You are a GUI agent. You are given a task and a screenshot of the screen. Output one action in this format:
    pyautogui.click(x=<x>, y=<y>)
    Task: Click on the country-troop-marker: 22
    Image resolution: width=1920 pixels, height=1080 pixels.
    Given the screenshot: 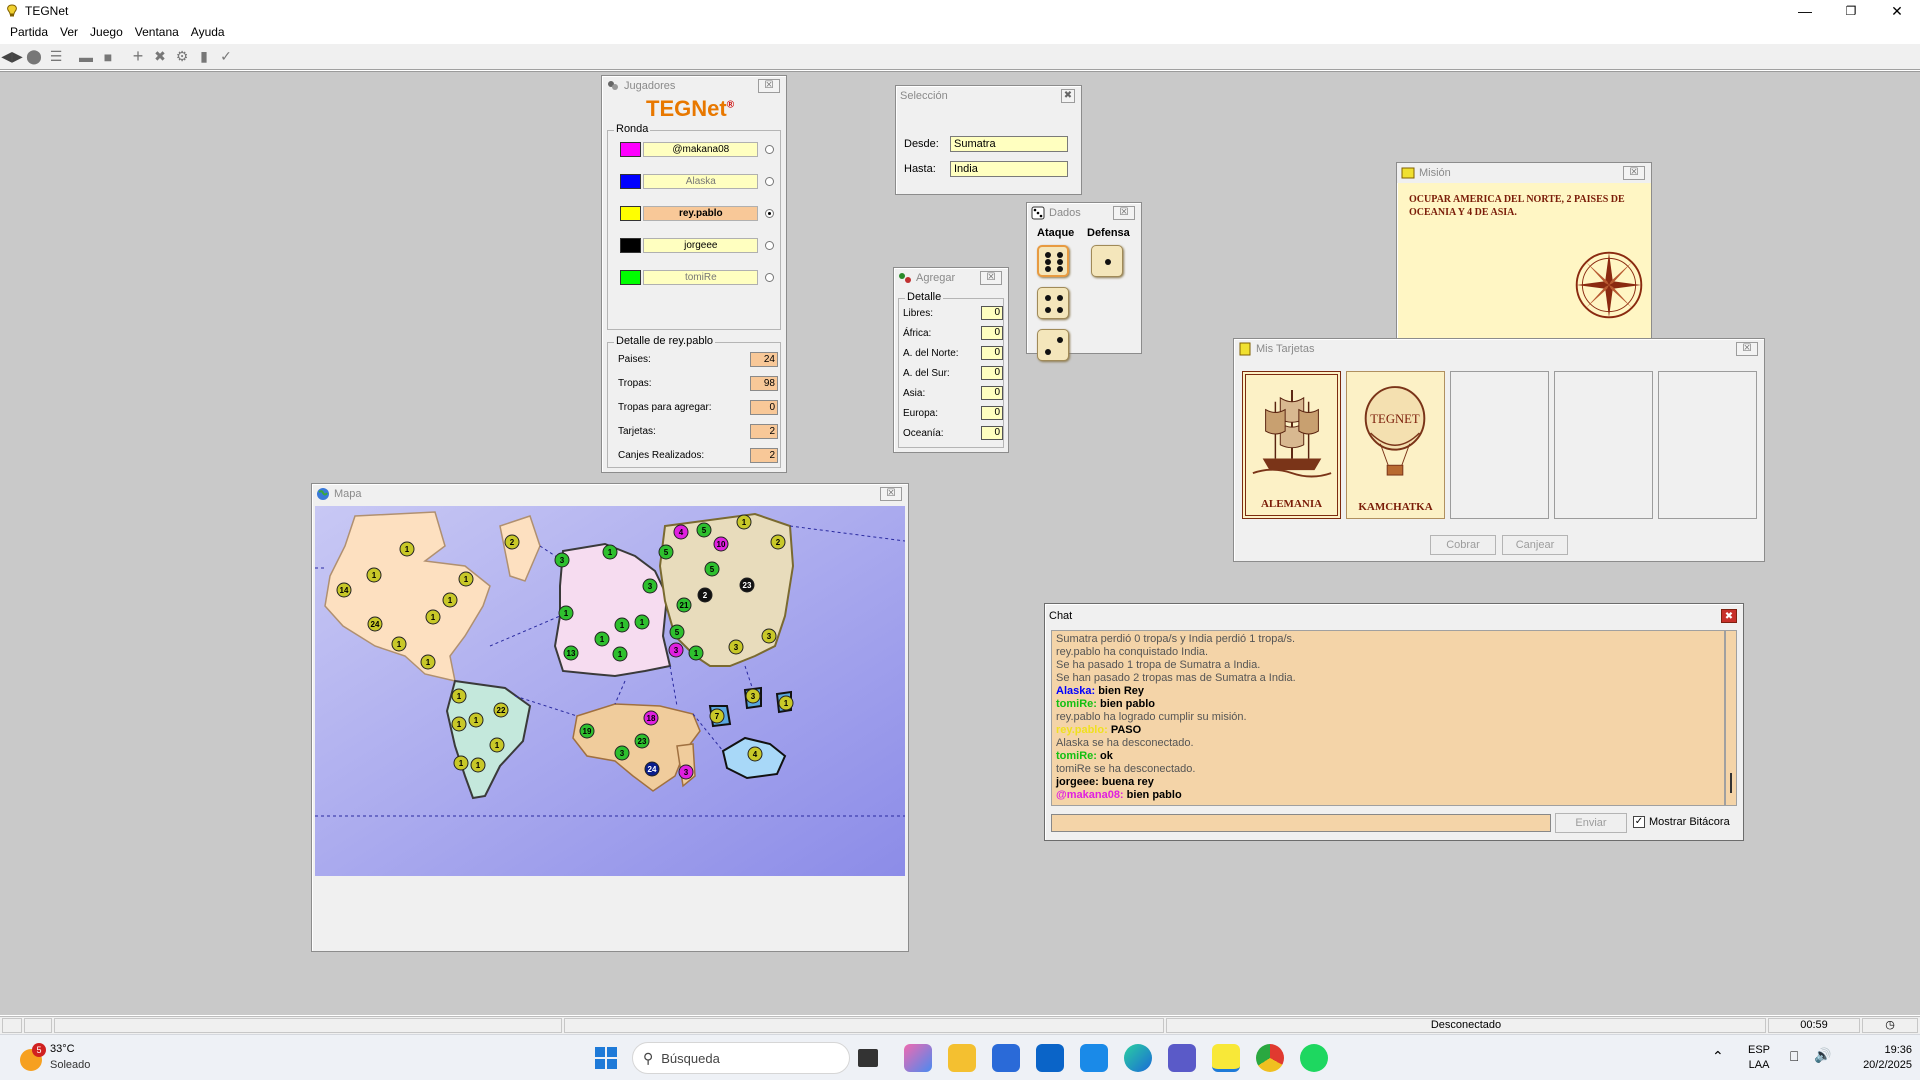 What is the action you would take?
    pyautogui.click(x=501, y=710)
    